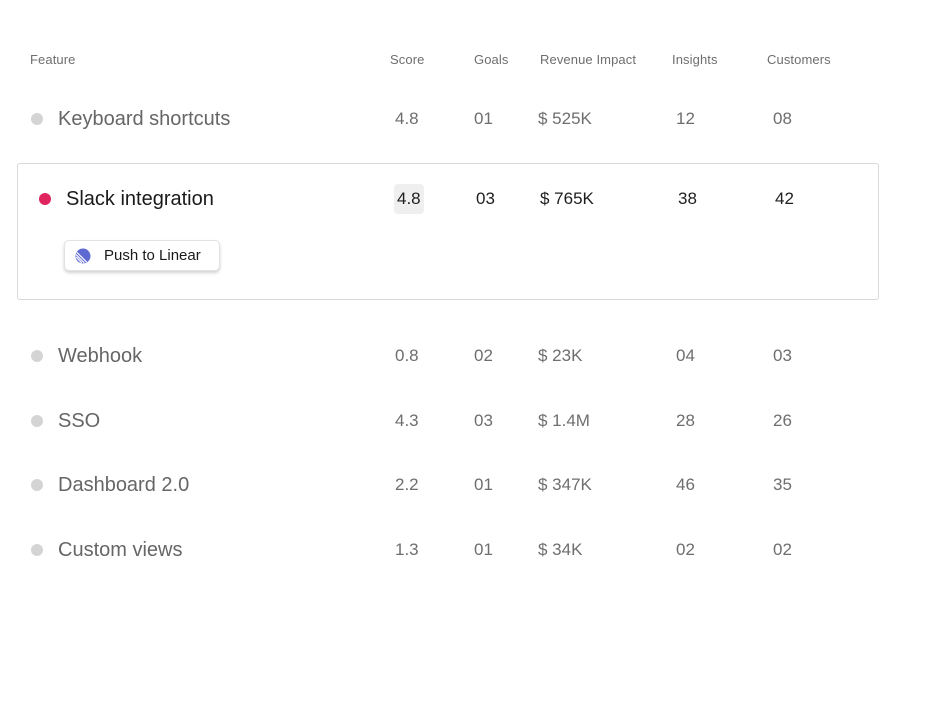  What do you see at coordinates (152, 255) in the screenshot?
I see `push-to-linear-label: Push to Linear` at bounding box center [152, 255].